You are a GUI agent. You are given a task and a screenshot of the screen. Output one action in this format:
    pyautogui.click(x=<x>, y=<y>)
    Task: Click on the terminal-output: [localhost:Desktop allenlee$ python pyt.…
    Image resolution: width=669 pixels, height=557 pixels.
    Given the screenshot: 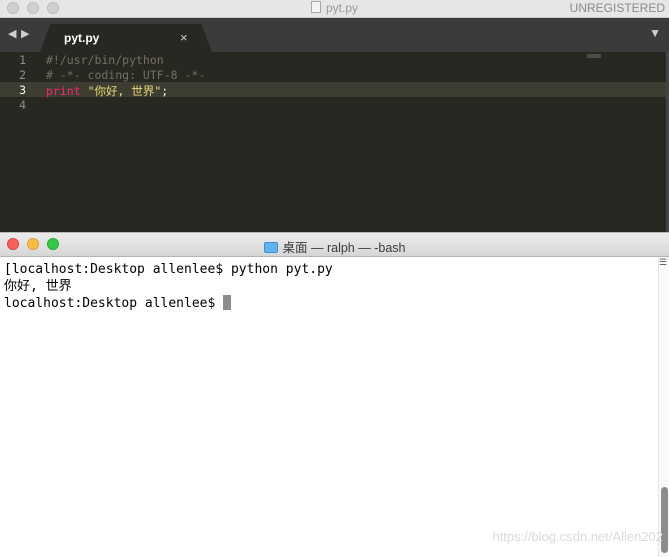 What is the action you would take?
    pyautogui.click(x=168, y=286)
    